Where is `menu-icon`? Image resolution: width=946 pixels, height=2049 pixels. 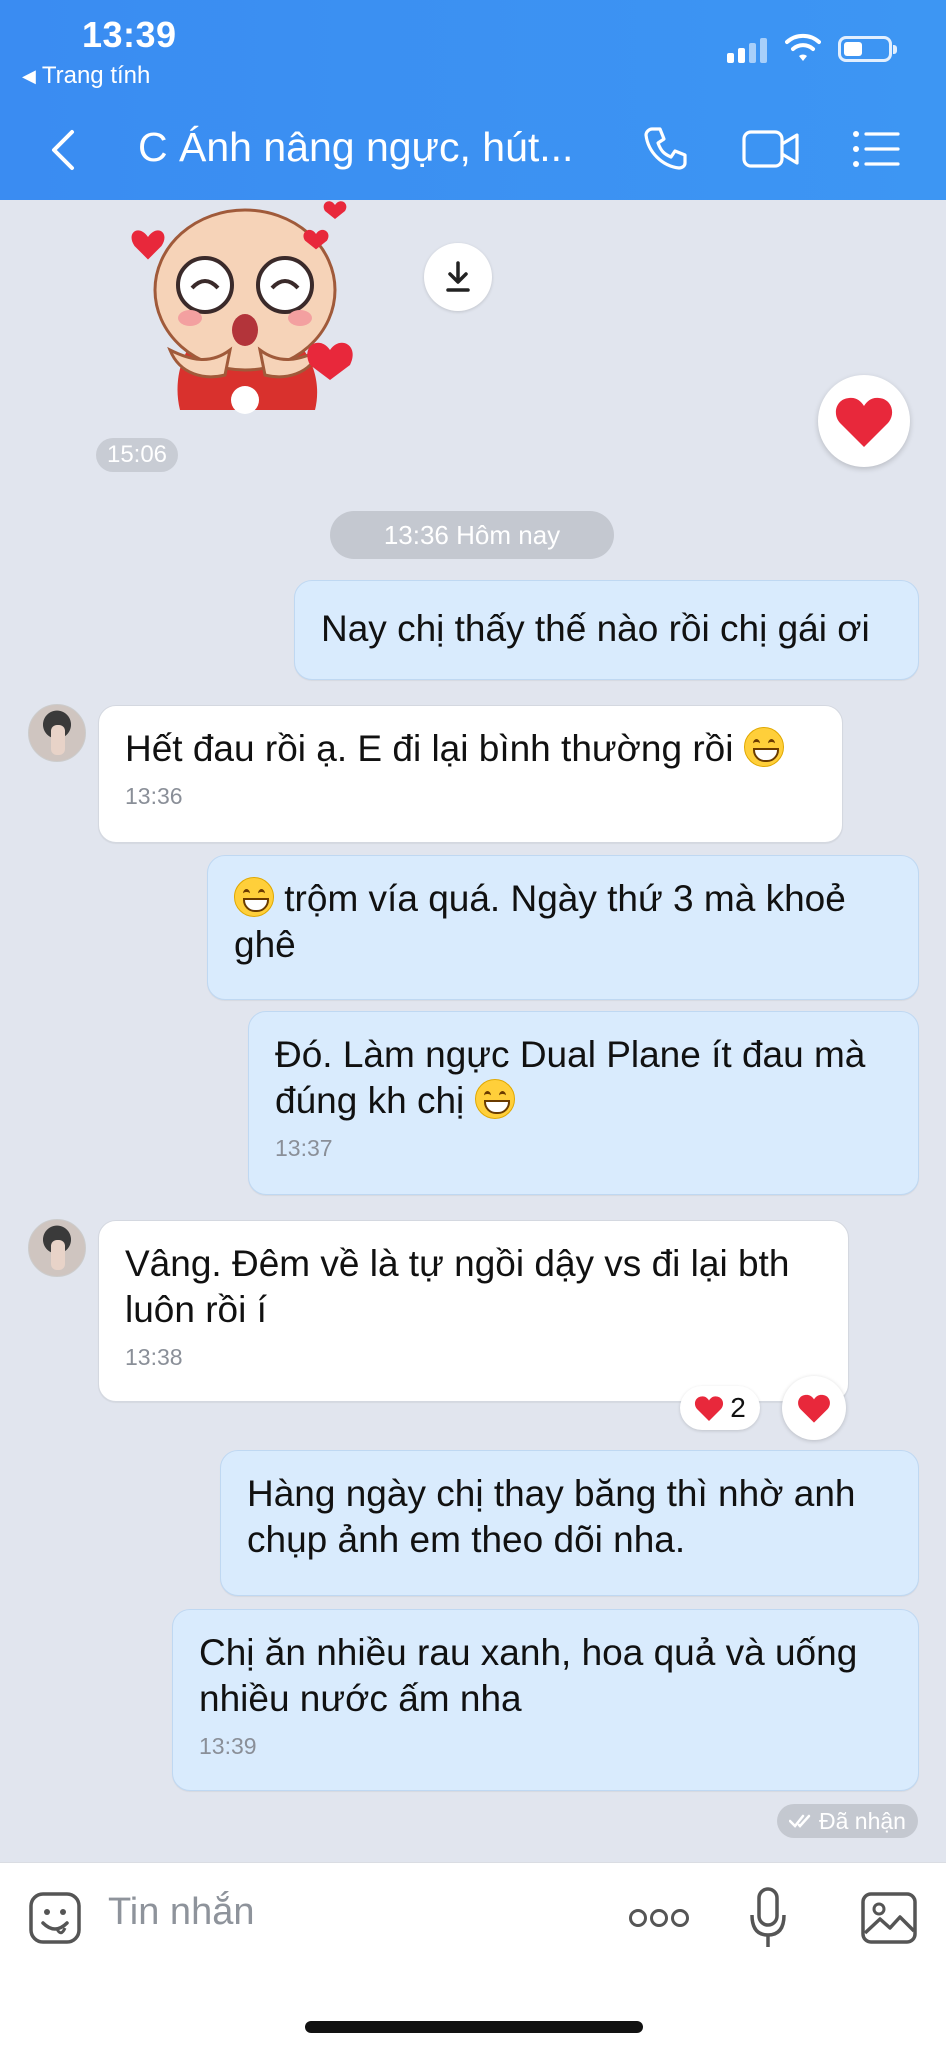
menu-icon is located at coordinates (876, 149).